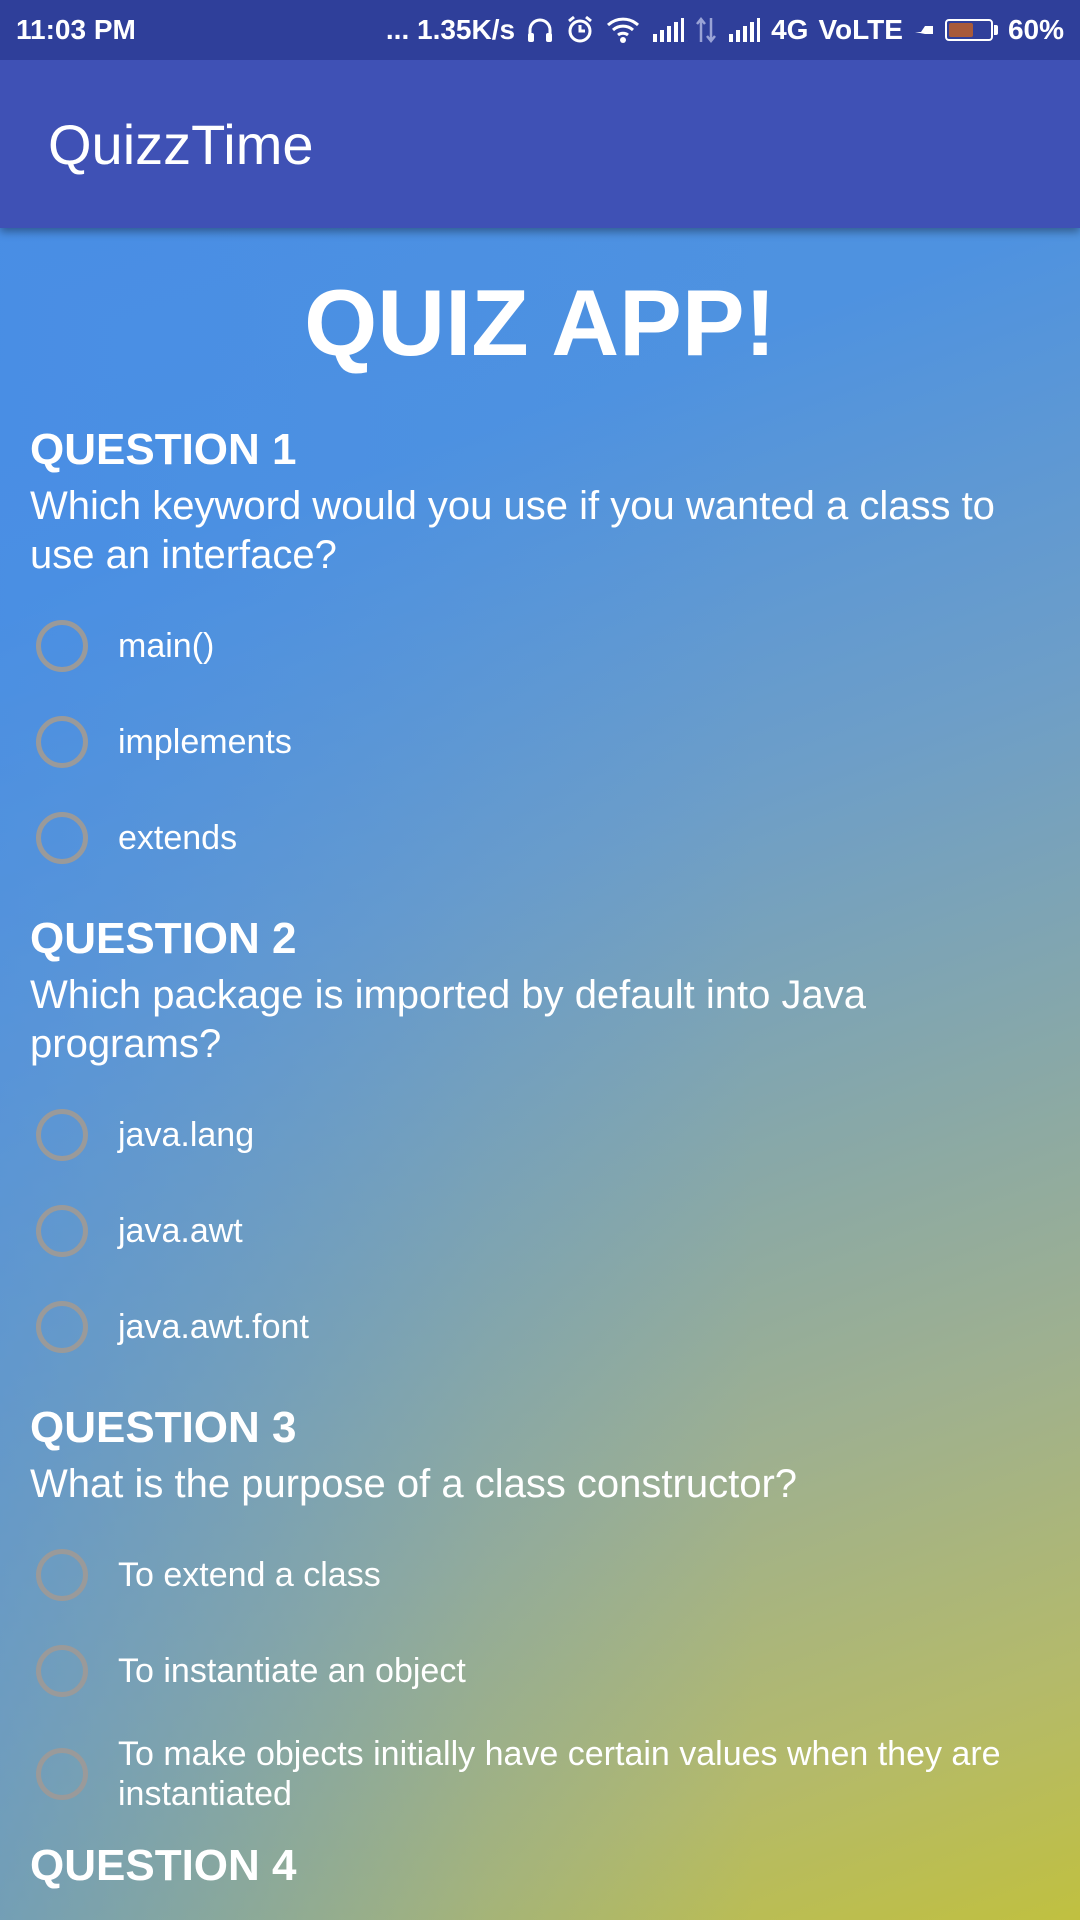 The image size is (1080, 1920). Describe the element at coordinates (960, 30) in the screenshot. I see `battery-fill` at that location.